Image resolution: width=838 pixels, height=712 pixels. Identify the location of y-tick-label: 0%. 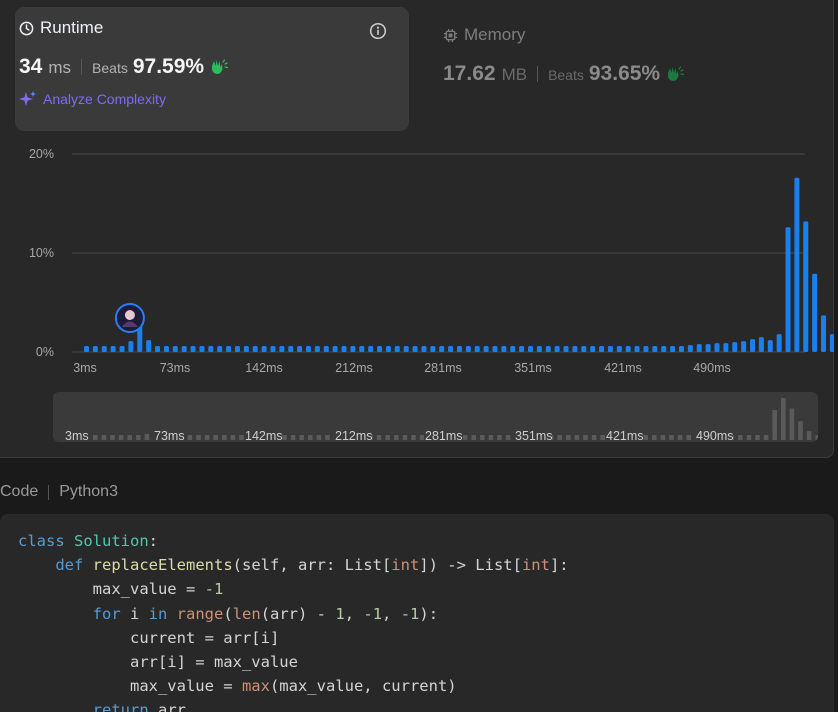
(45, 352).